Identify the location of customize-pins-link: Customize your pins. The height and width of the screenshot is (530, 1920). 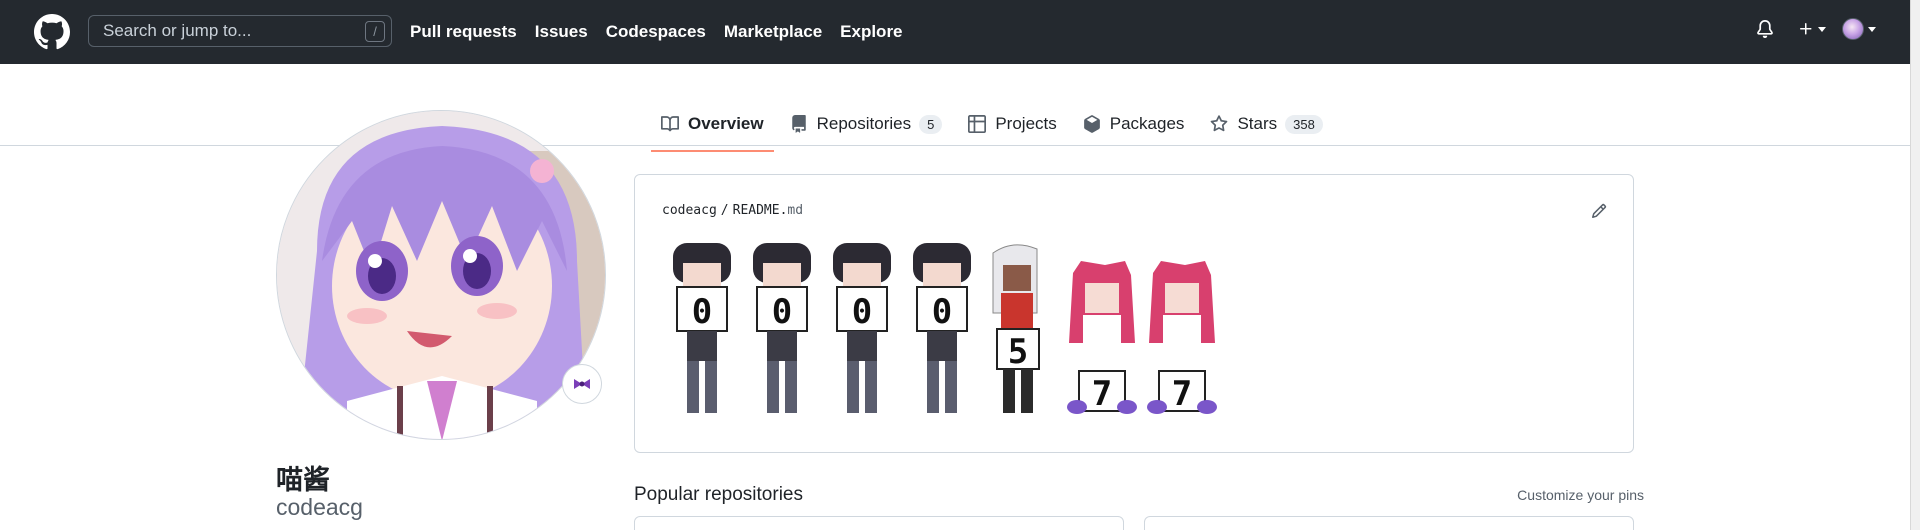
(1580, 495).